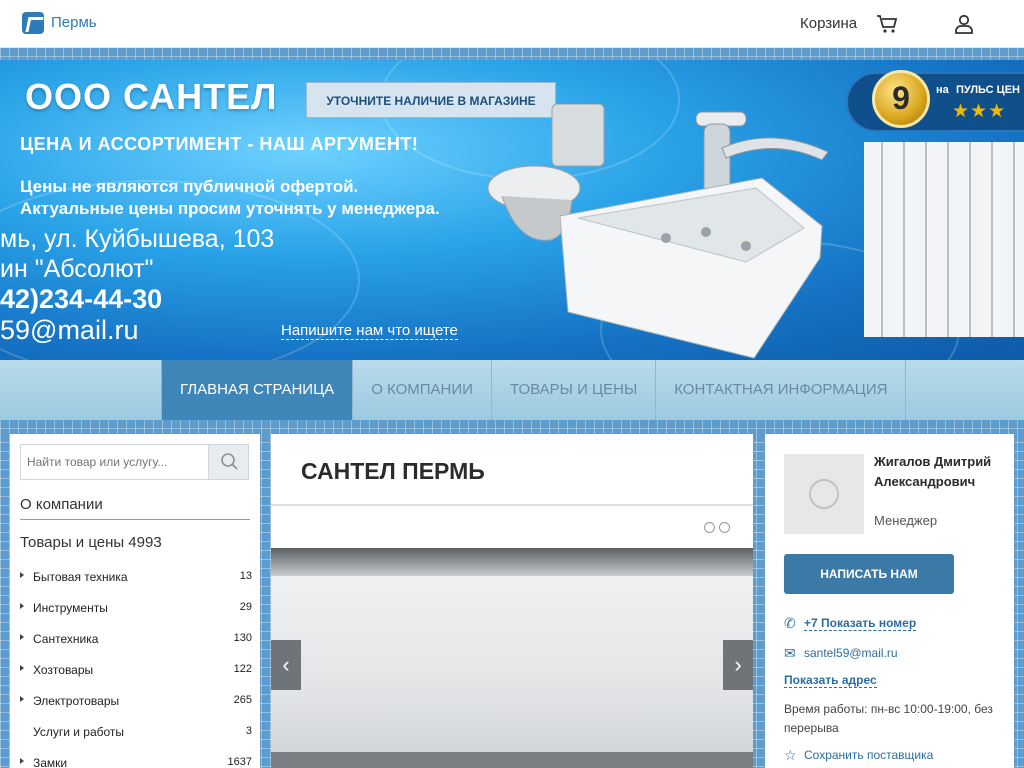 This screenshot has width=1024, height=768. I want to click on slider-prev-button: ‹, so click(286, 665).